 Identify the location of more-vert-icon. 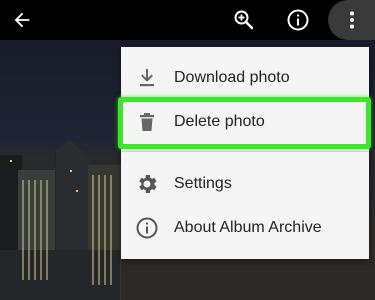
(351, 20).